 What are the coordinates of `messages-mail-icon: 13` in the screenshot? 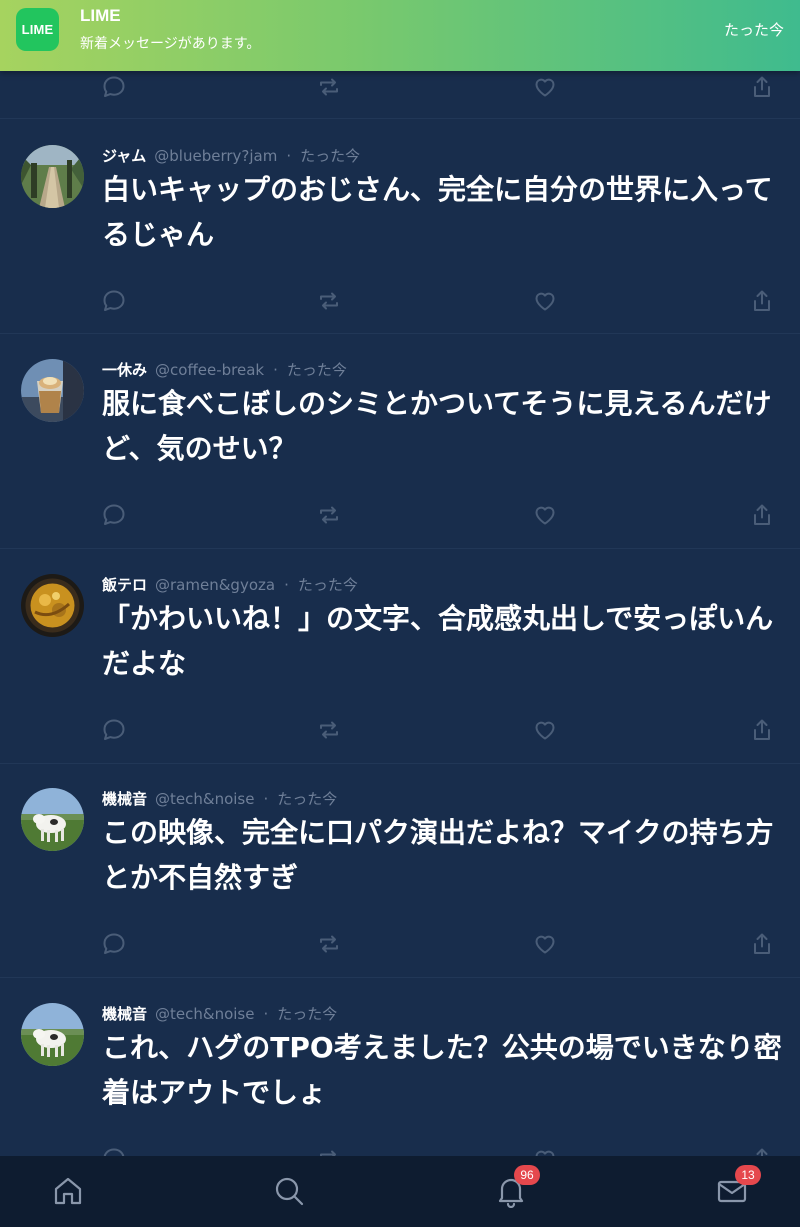 It's located at (738, 1186).